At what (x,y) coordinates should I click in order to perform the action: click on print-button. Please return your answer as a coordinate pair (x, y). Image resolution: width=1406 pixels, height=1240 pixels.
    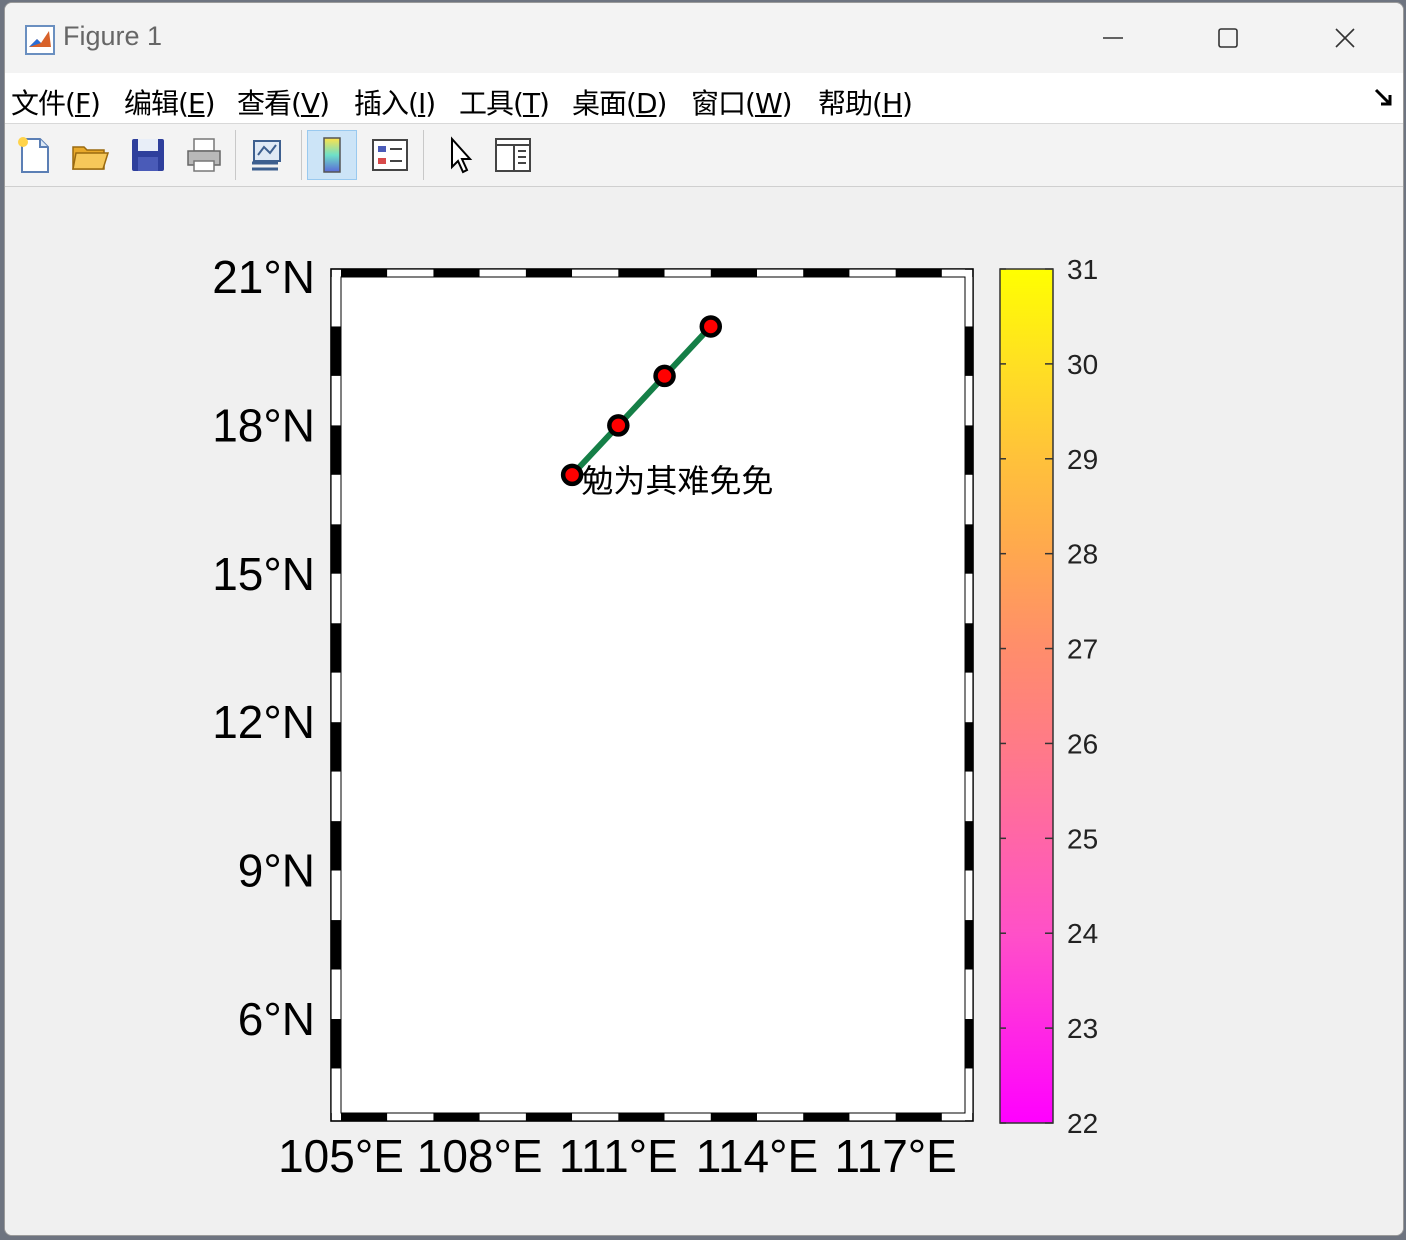
    Looking at the image, I should click on (204, 155).